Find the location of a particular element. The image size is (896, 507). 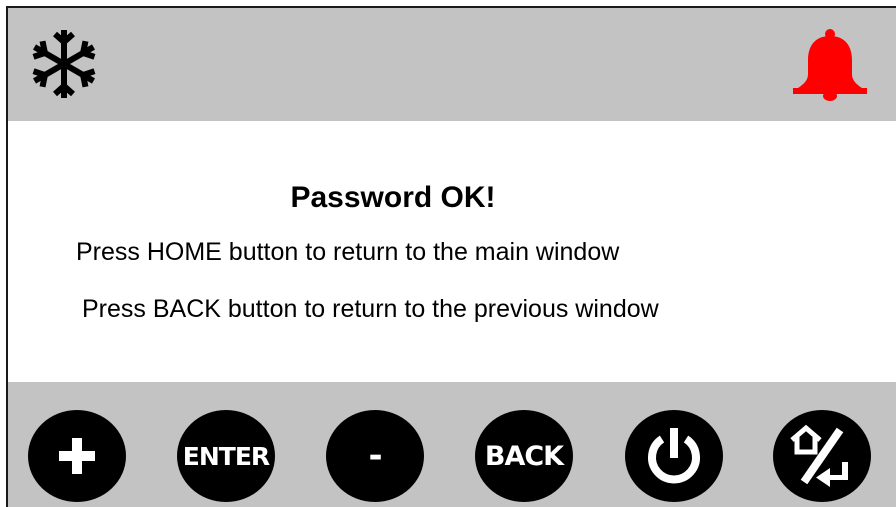

minus-button: - is located at coordinates (375, 456).